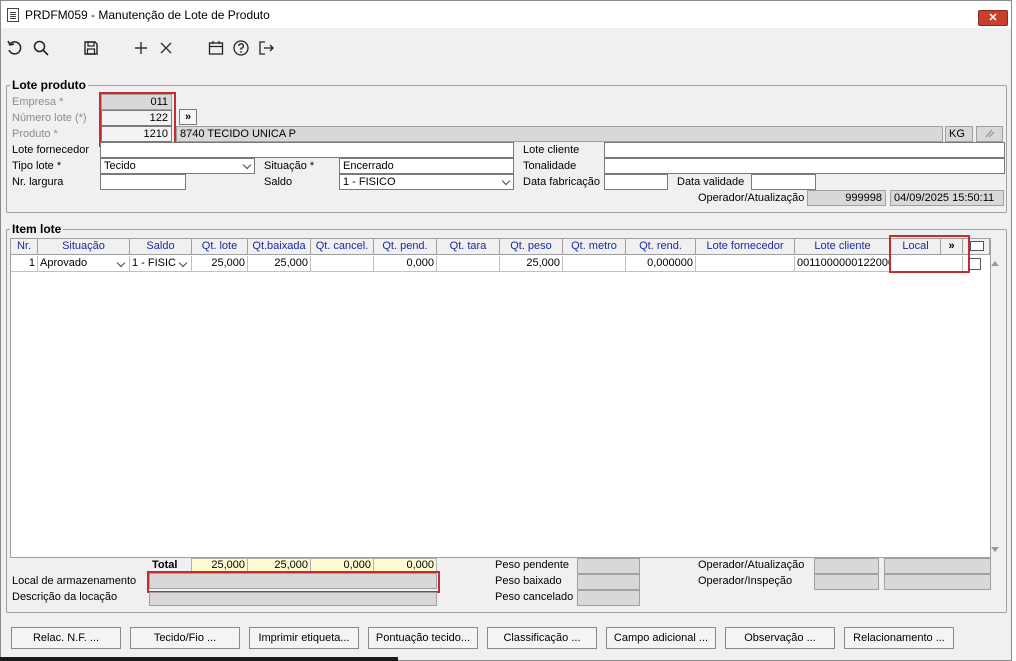 This screenshot has width=1016, height=661. What do you see at coordinates (91, 48) in the screenshot?
I see `save-icon` at bounding box center [91, 48].